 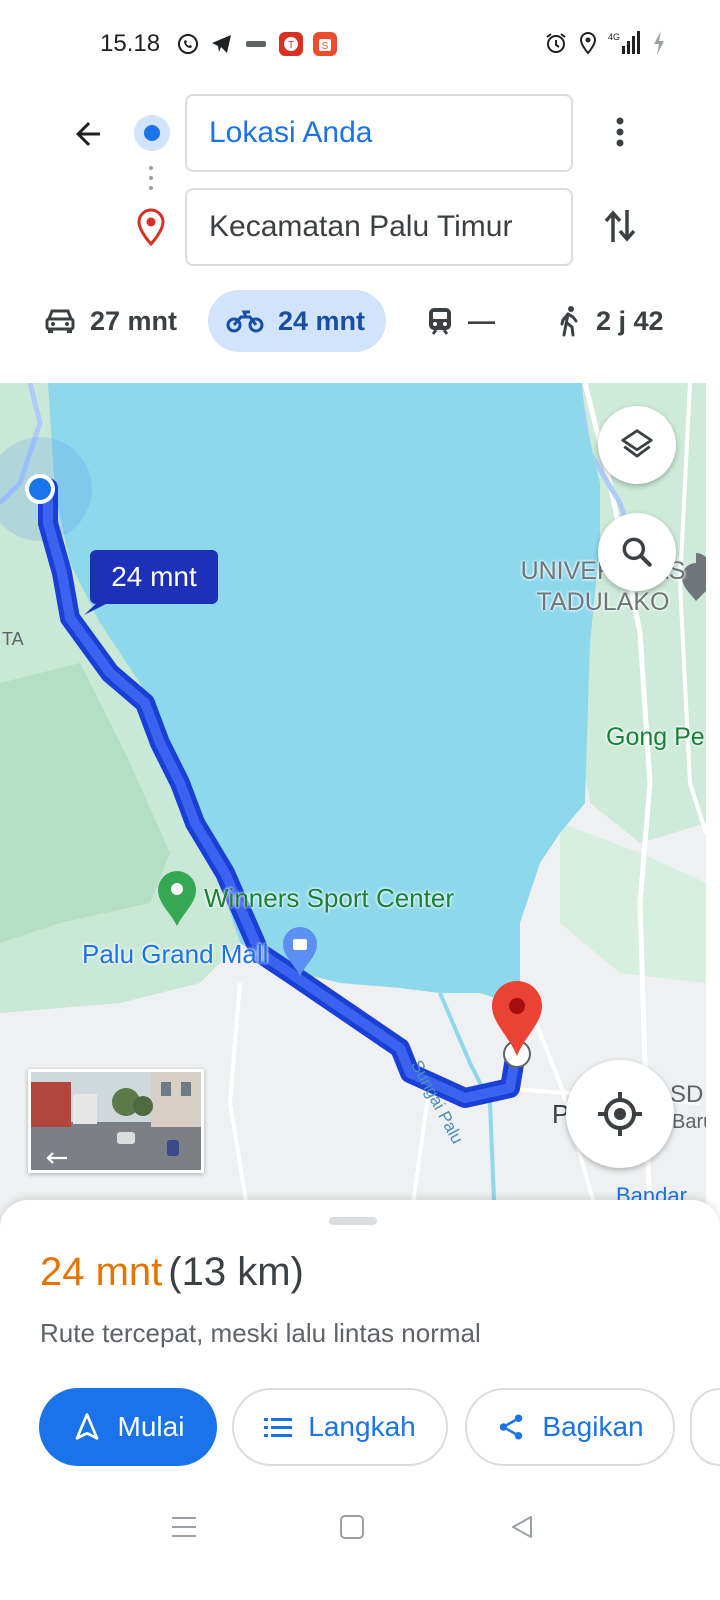 I want to click on back-nav-button, so click(x=522, y=1527).